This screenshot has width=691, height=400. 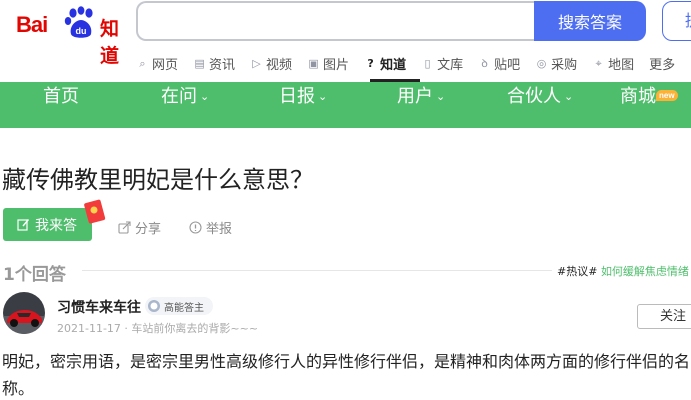 I want to click on report-icon, so click(x=195, y=227).